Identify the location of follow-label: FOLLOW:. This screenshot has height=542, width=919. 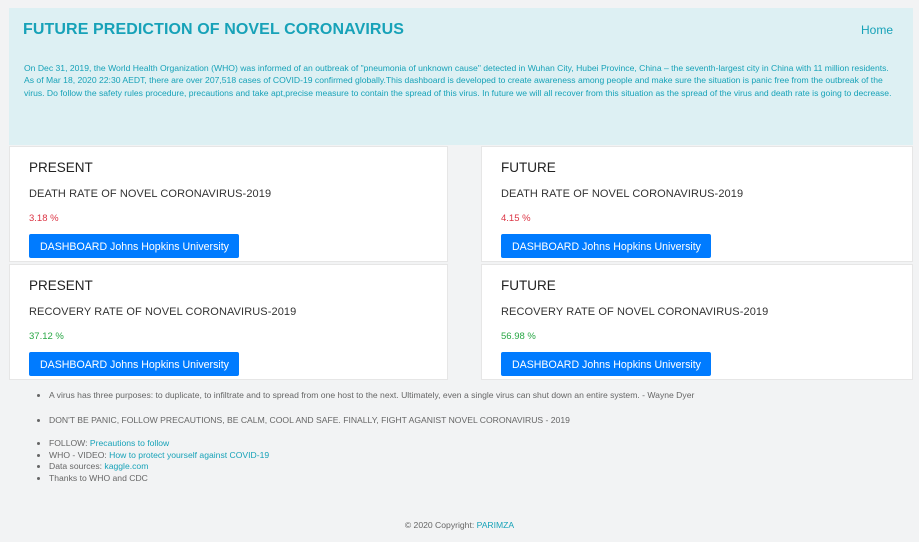
(69, 443).